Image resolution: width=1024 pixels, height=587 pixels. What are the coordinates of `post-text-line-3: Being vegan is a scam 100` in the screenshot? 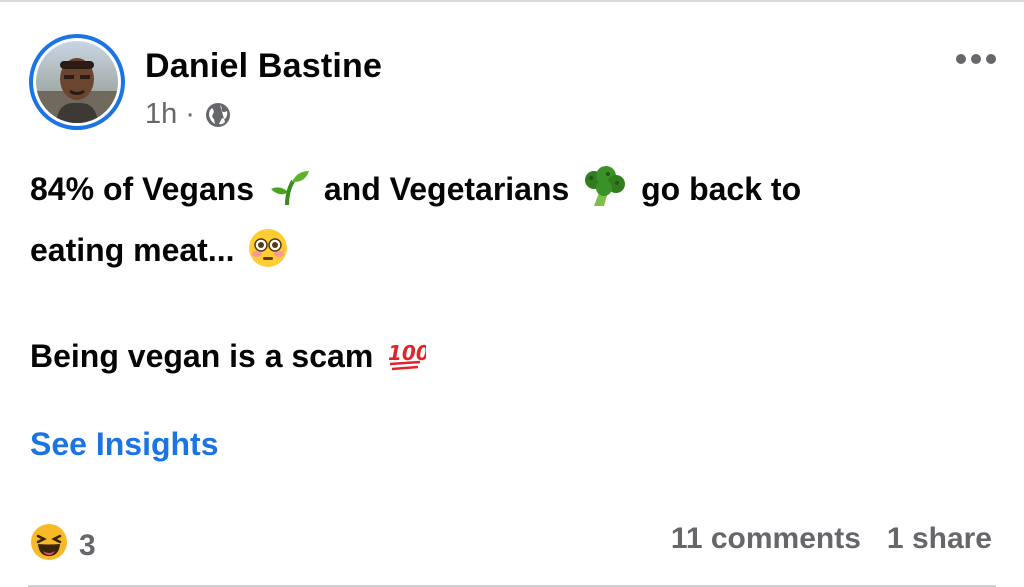 It's located at (230, 358).